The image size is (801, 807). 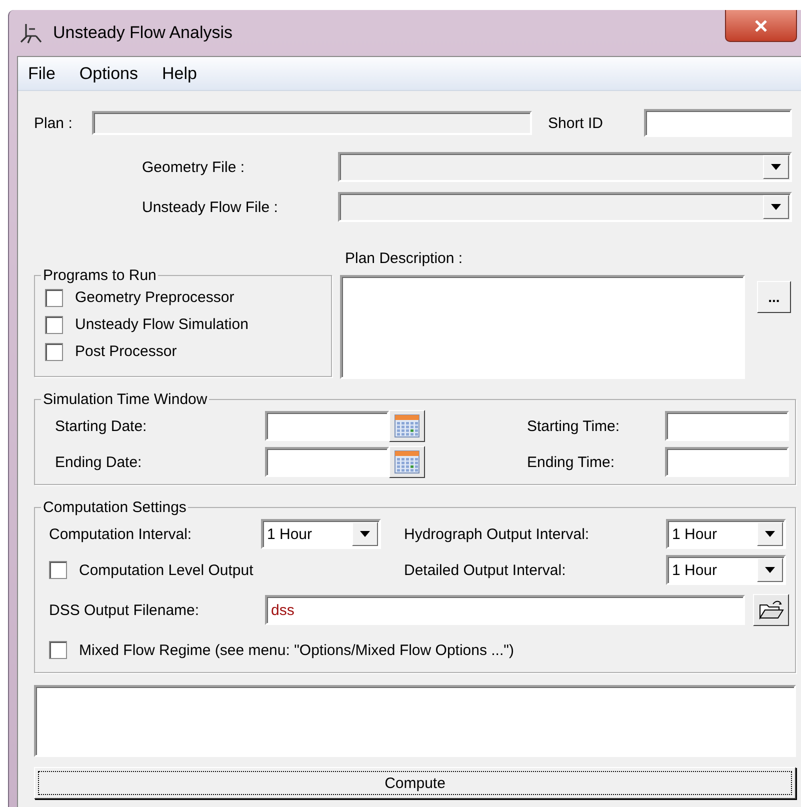 I want to click on time-label: Starting Time:, so click(x=574, y=426).